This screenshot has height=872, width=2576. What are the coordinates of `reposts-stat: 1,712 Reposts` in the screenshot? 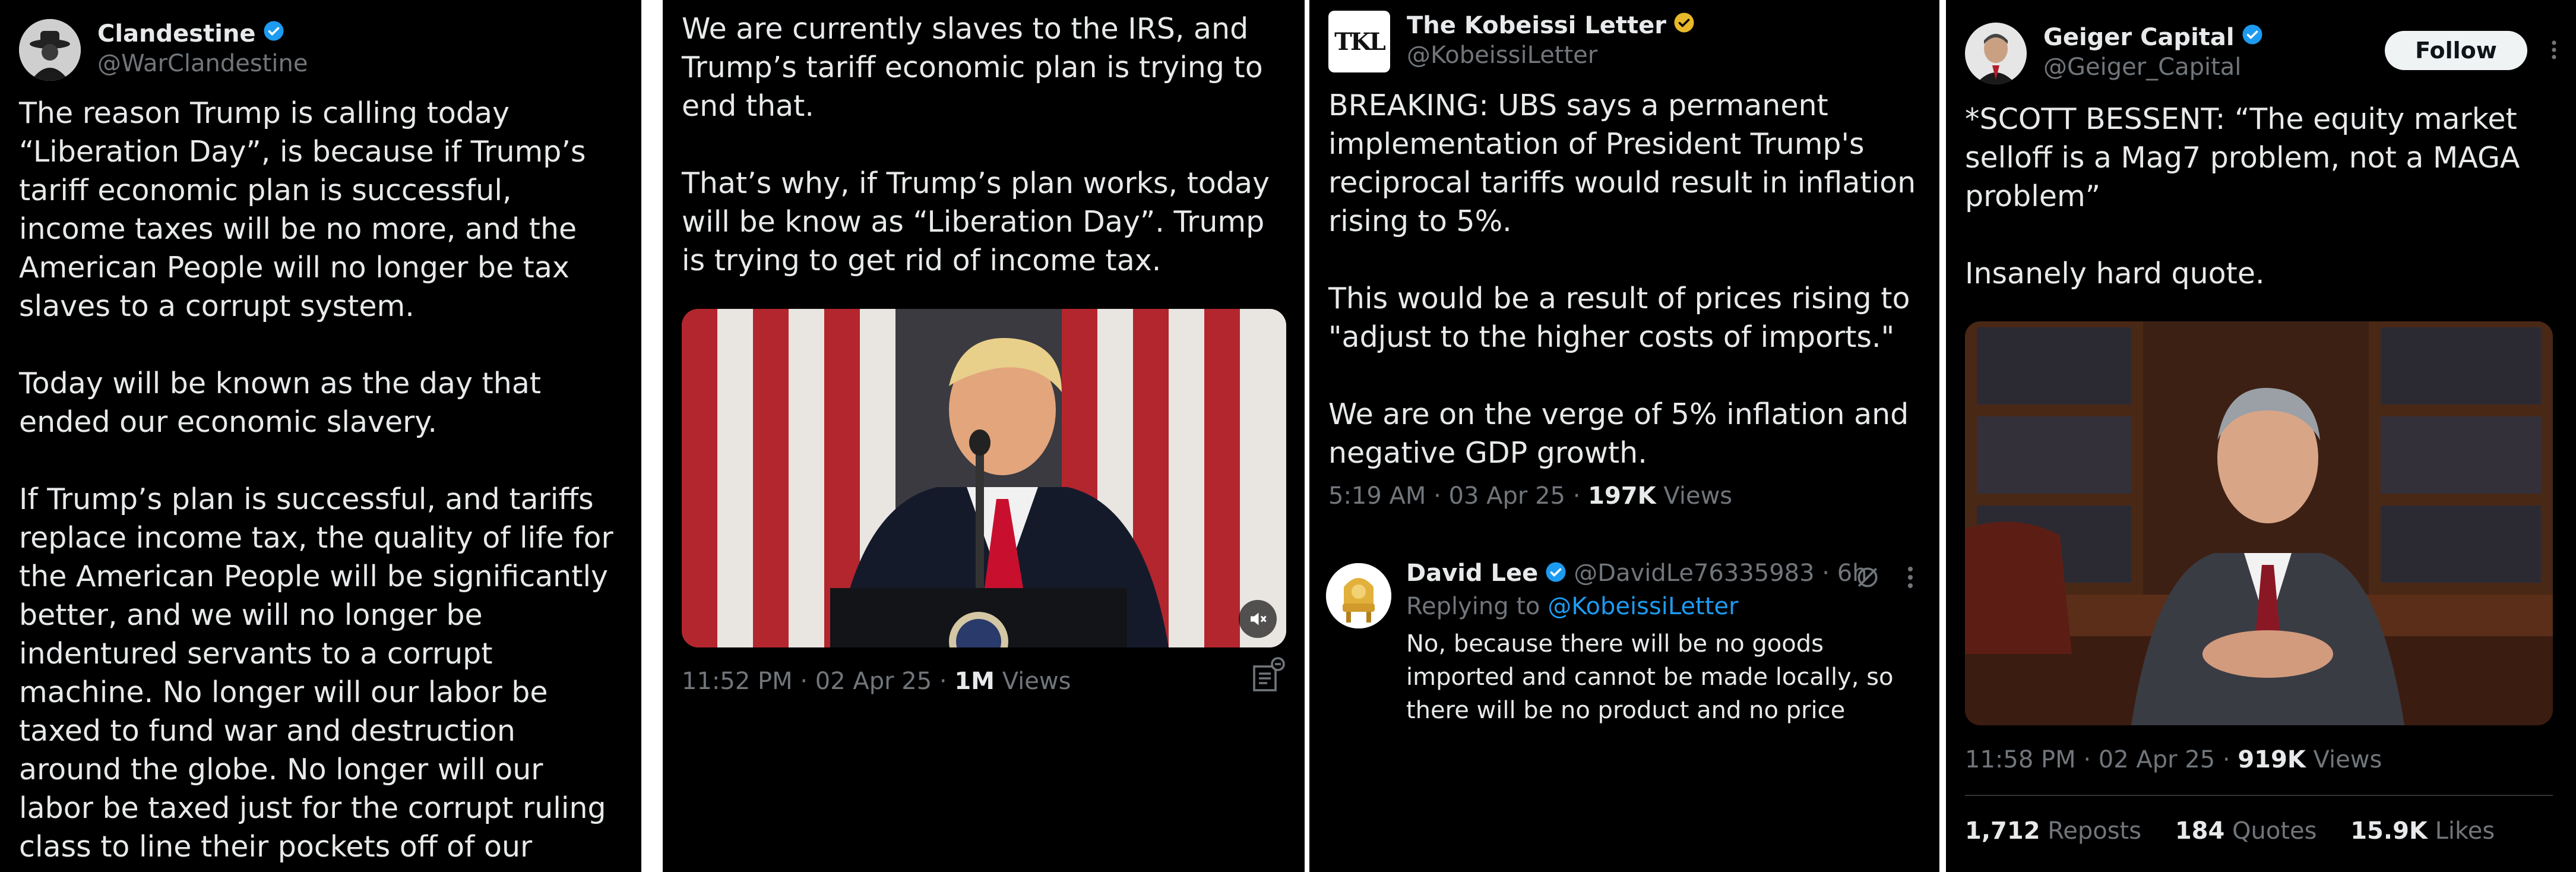 It's located at (2053, 831).